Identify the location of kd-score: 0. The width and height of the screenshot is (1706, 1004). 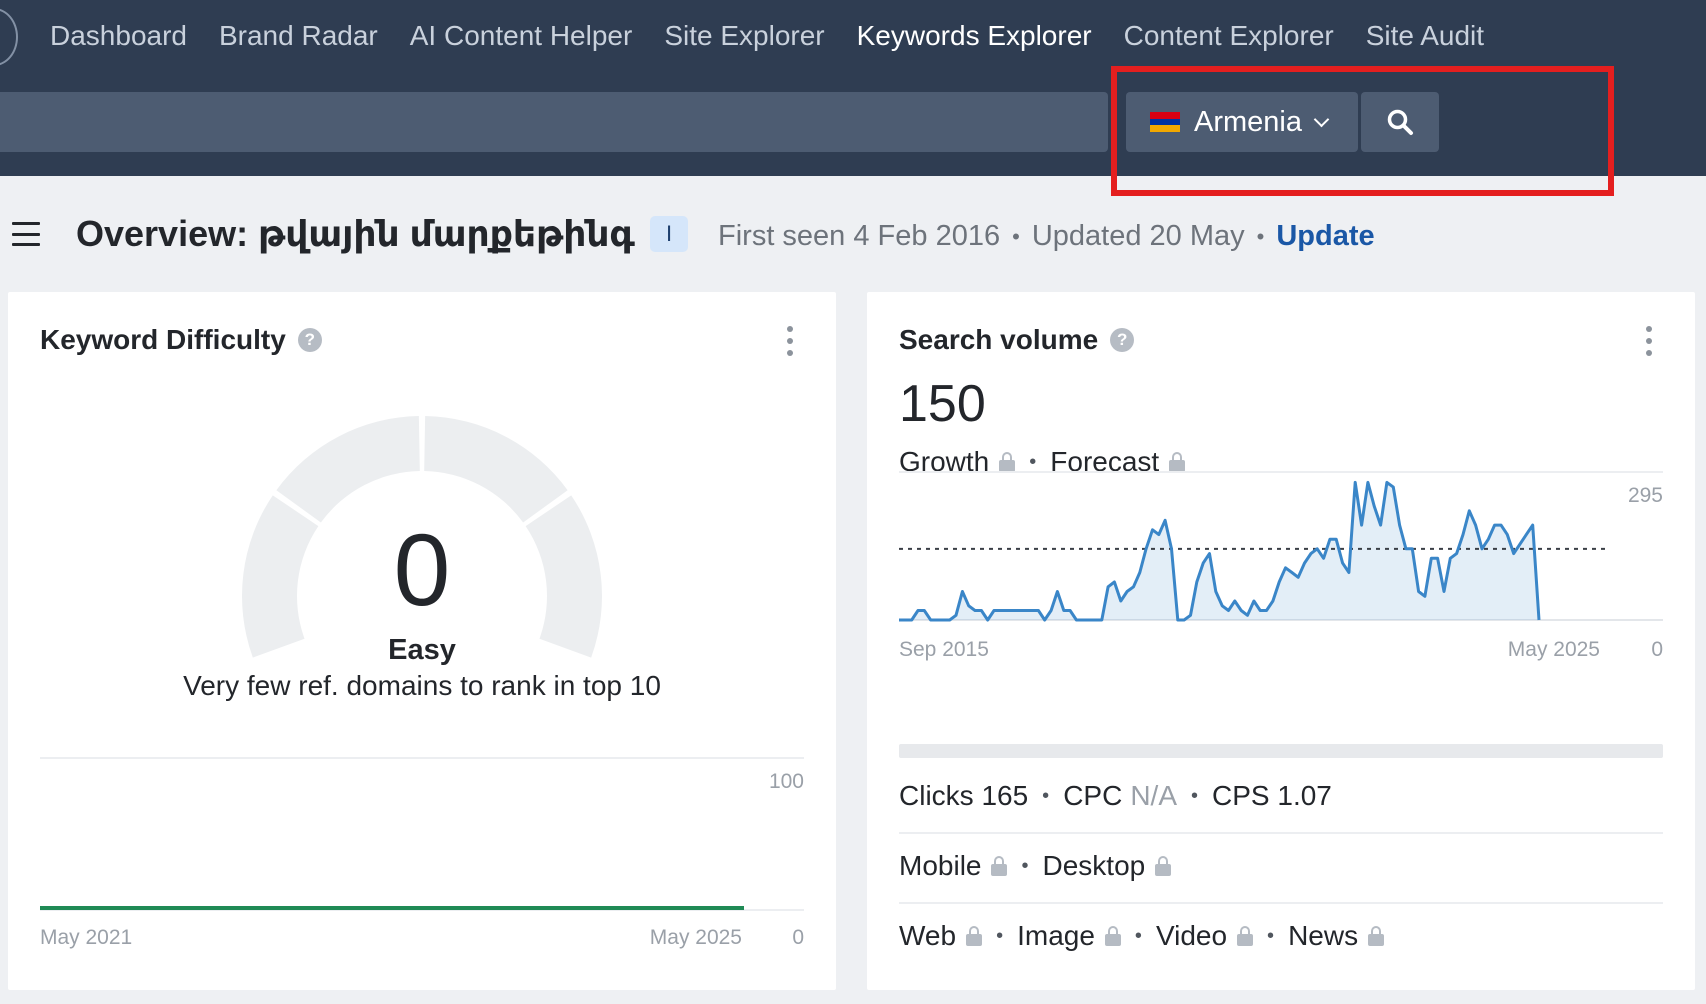
(422, 570).